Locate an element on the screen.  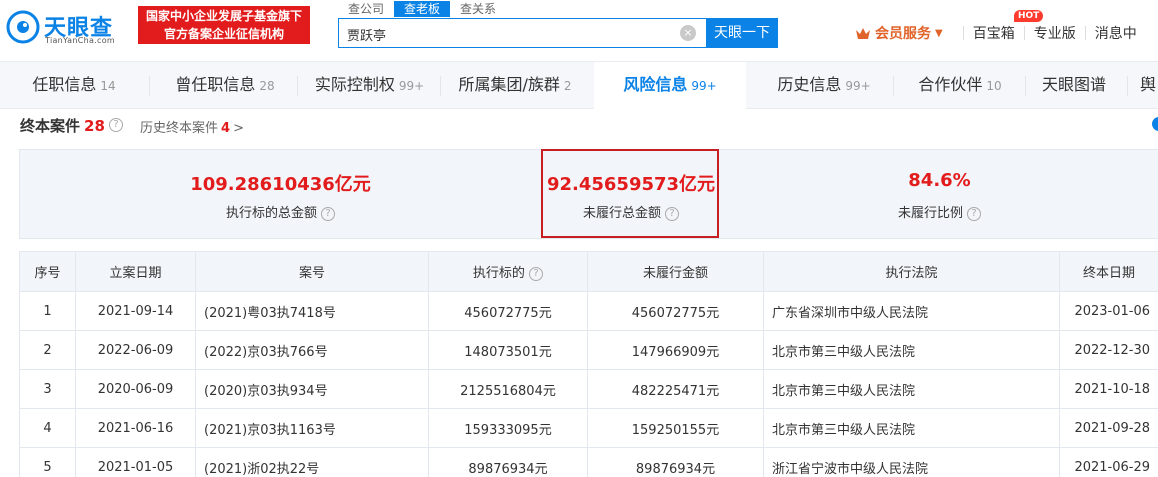
tab-label: 所属集团/族群 is located at coordinates (509, 84).